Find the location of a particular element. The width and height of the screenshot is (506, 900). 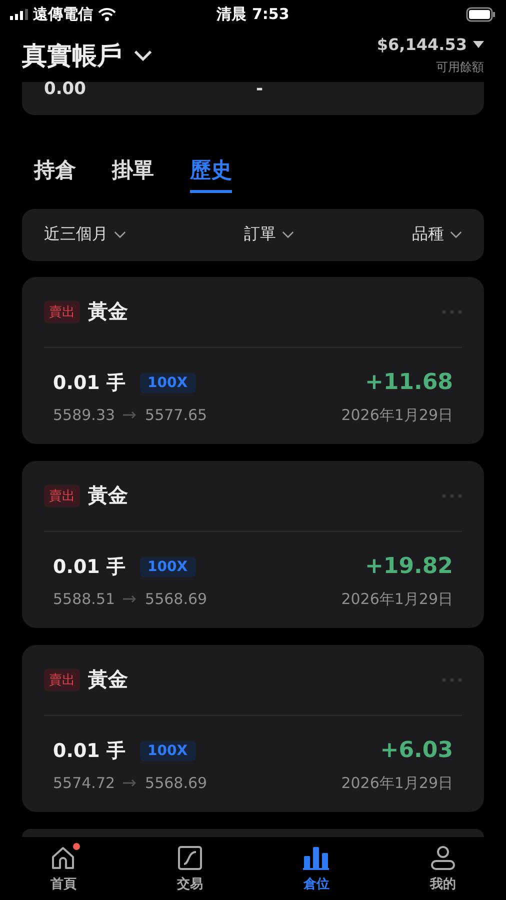

battery-icon is located at coordinates (481, 14).